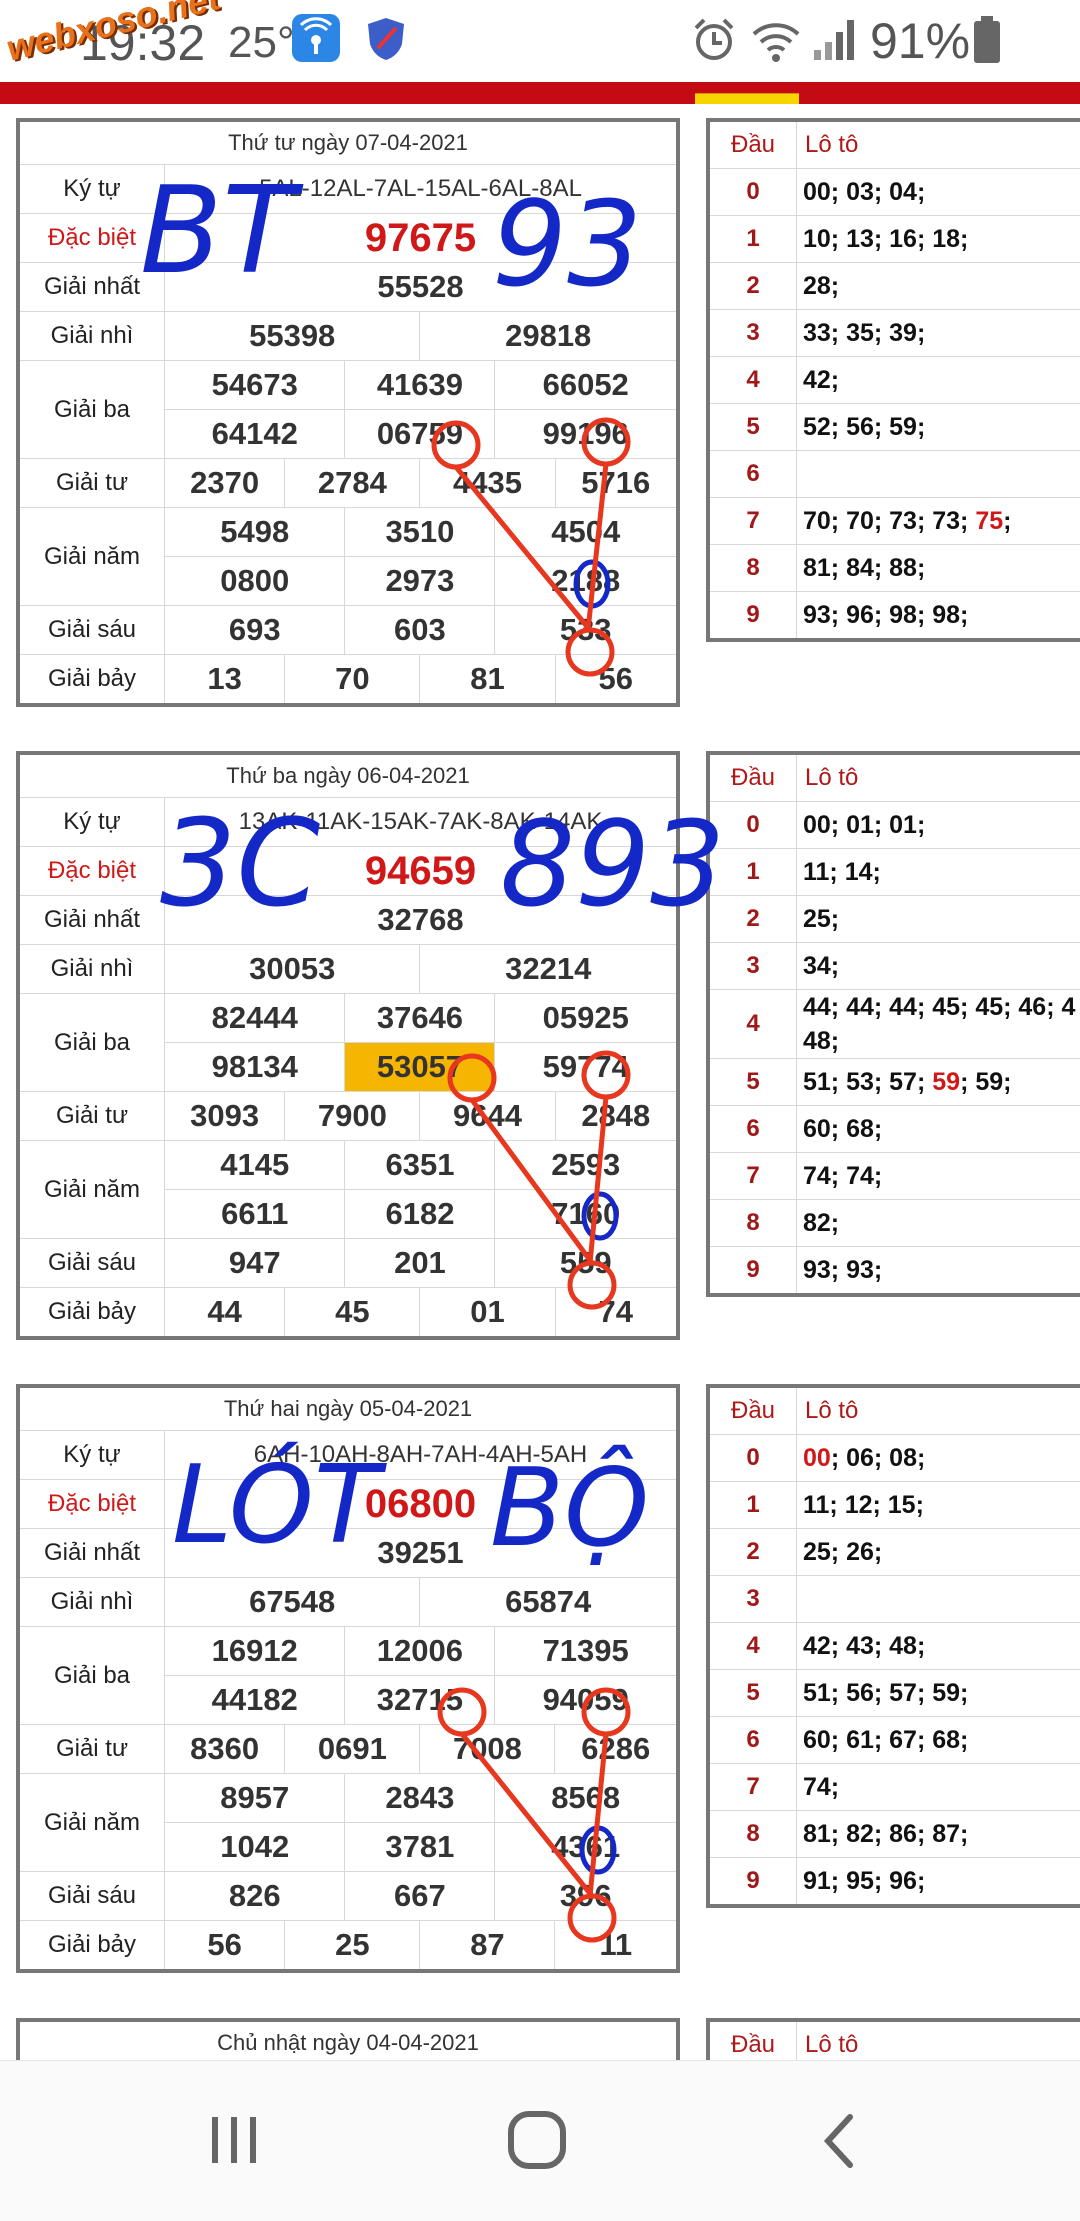 The width and height of the screenshot is (1080, 2221). What do you see at coordinates (420, 630) in the screenshot?
I see `prize-value: 603` at bounding box center [420, 630].